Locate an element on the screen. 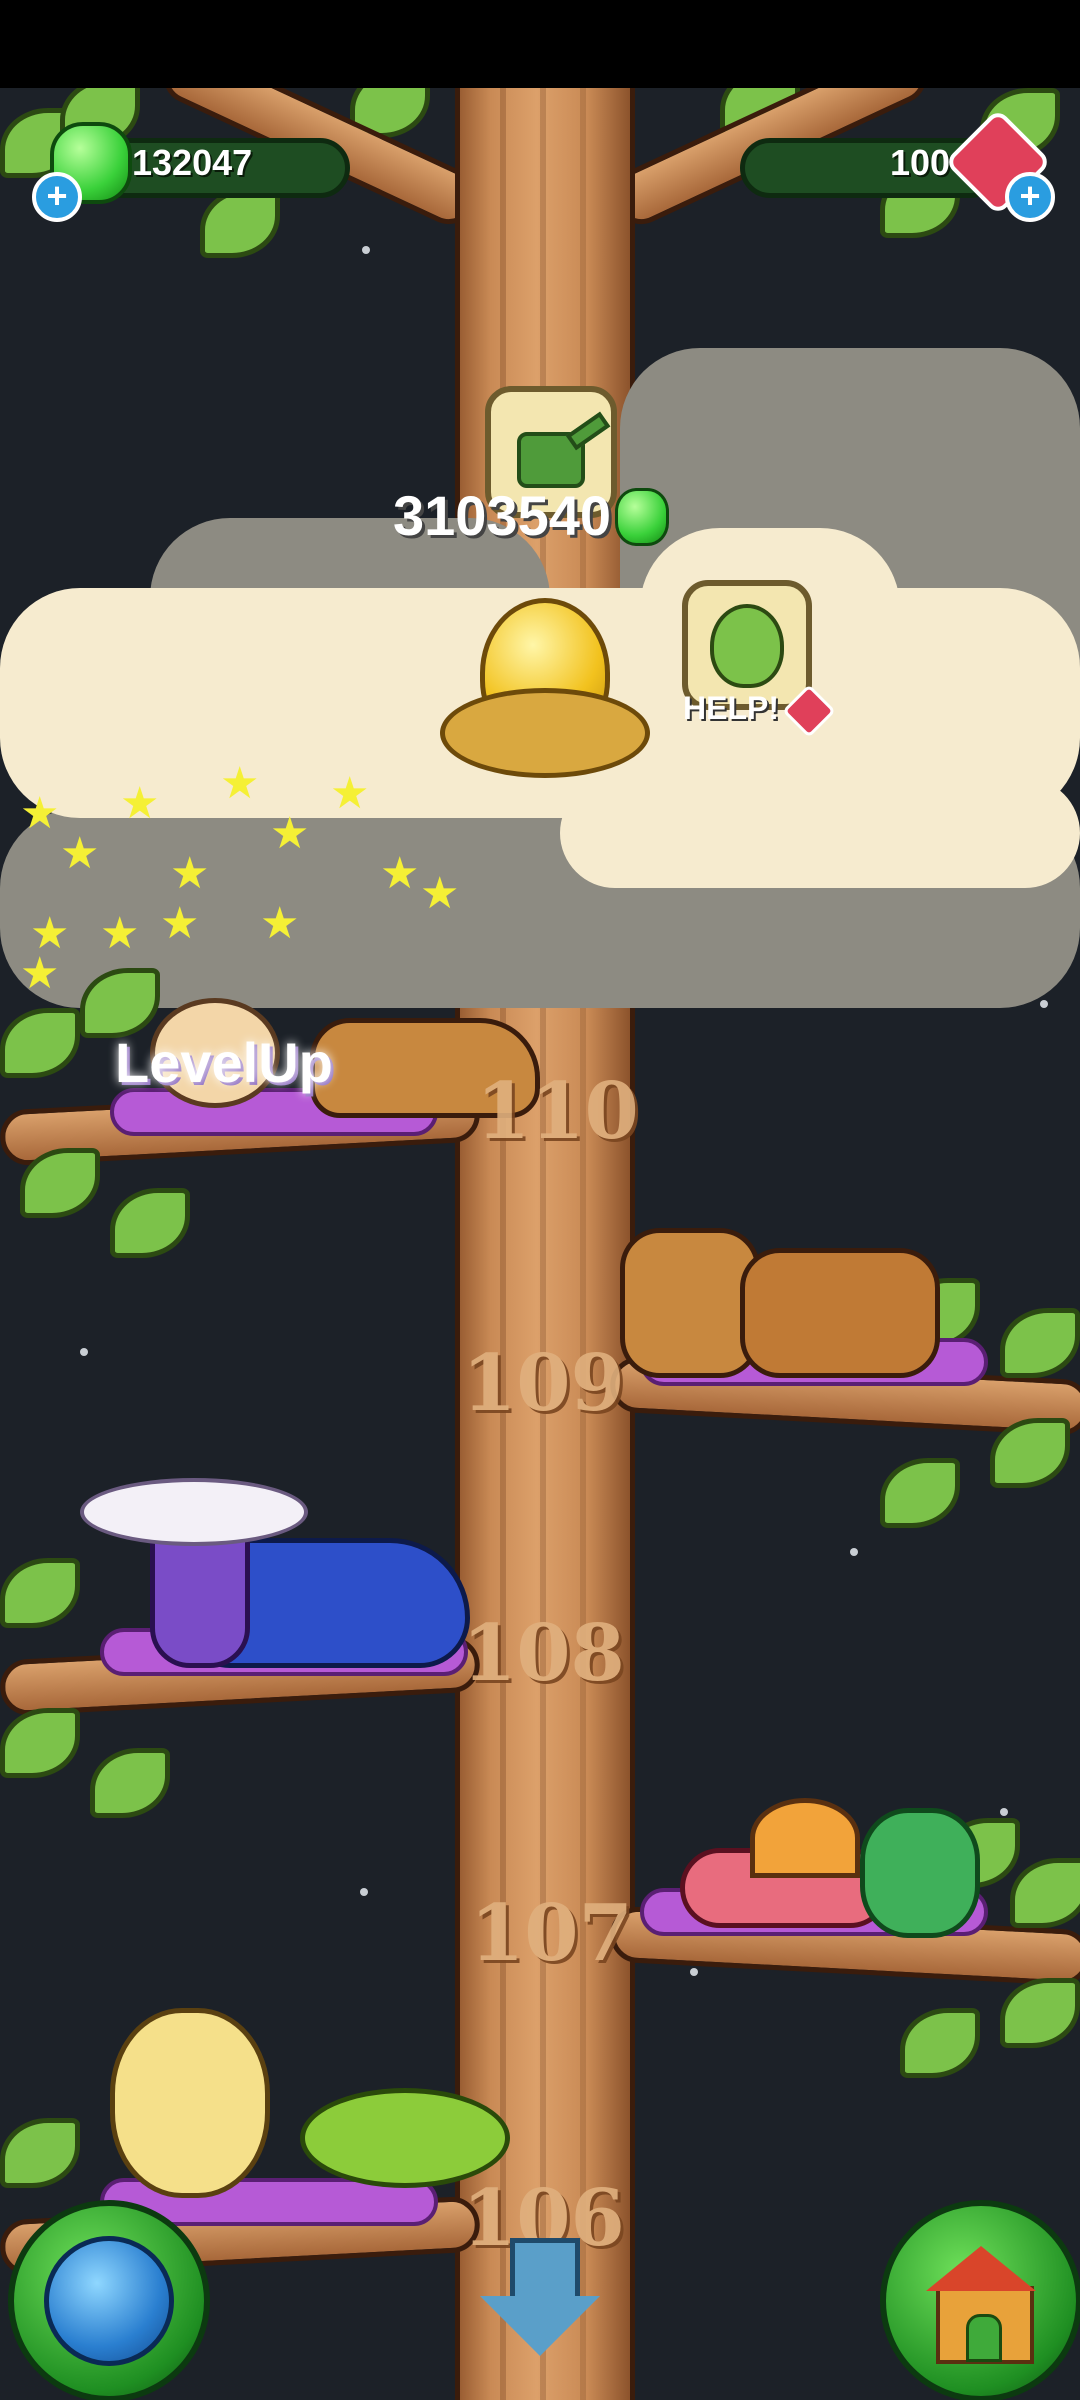 The image size is (1080, 2400). gems-count: 132047 is located at coordinates (192, 162).